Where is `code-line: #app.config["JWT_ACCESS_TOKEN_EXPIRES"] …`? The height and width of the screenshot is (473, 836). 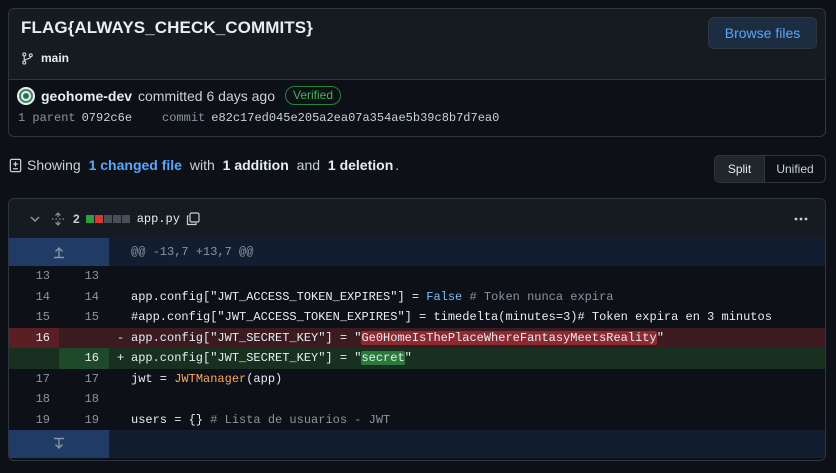
code-line: #app.config["JWT_ACCESS_TOKEN_EXPIRES"] … is located at coordinates (451, 317).